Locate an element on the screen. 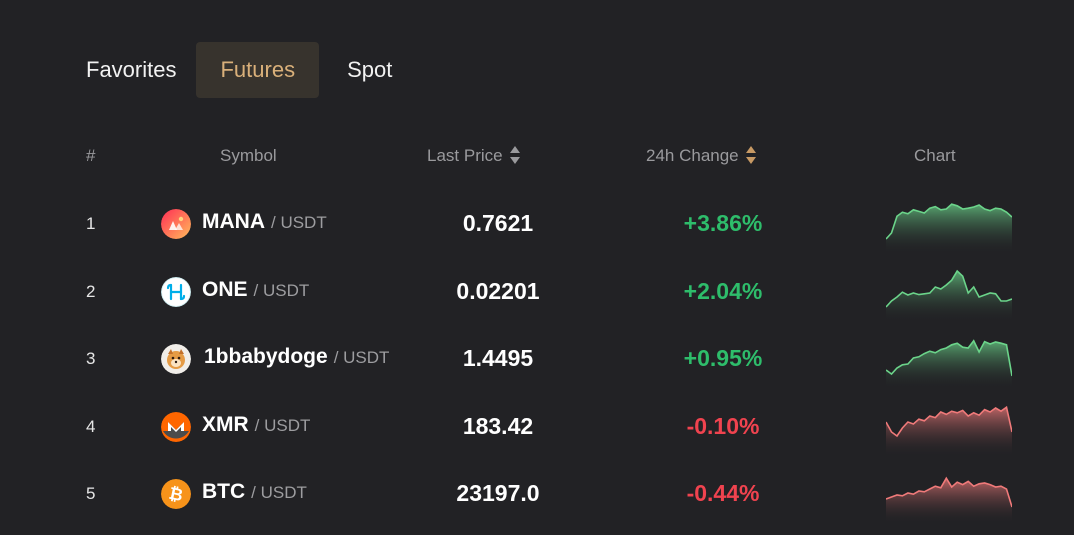 This screenshot has width=1074, height=535. symbol-name: ONE is located at coordinates (225, 289).